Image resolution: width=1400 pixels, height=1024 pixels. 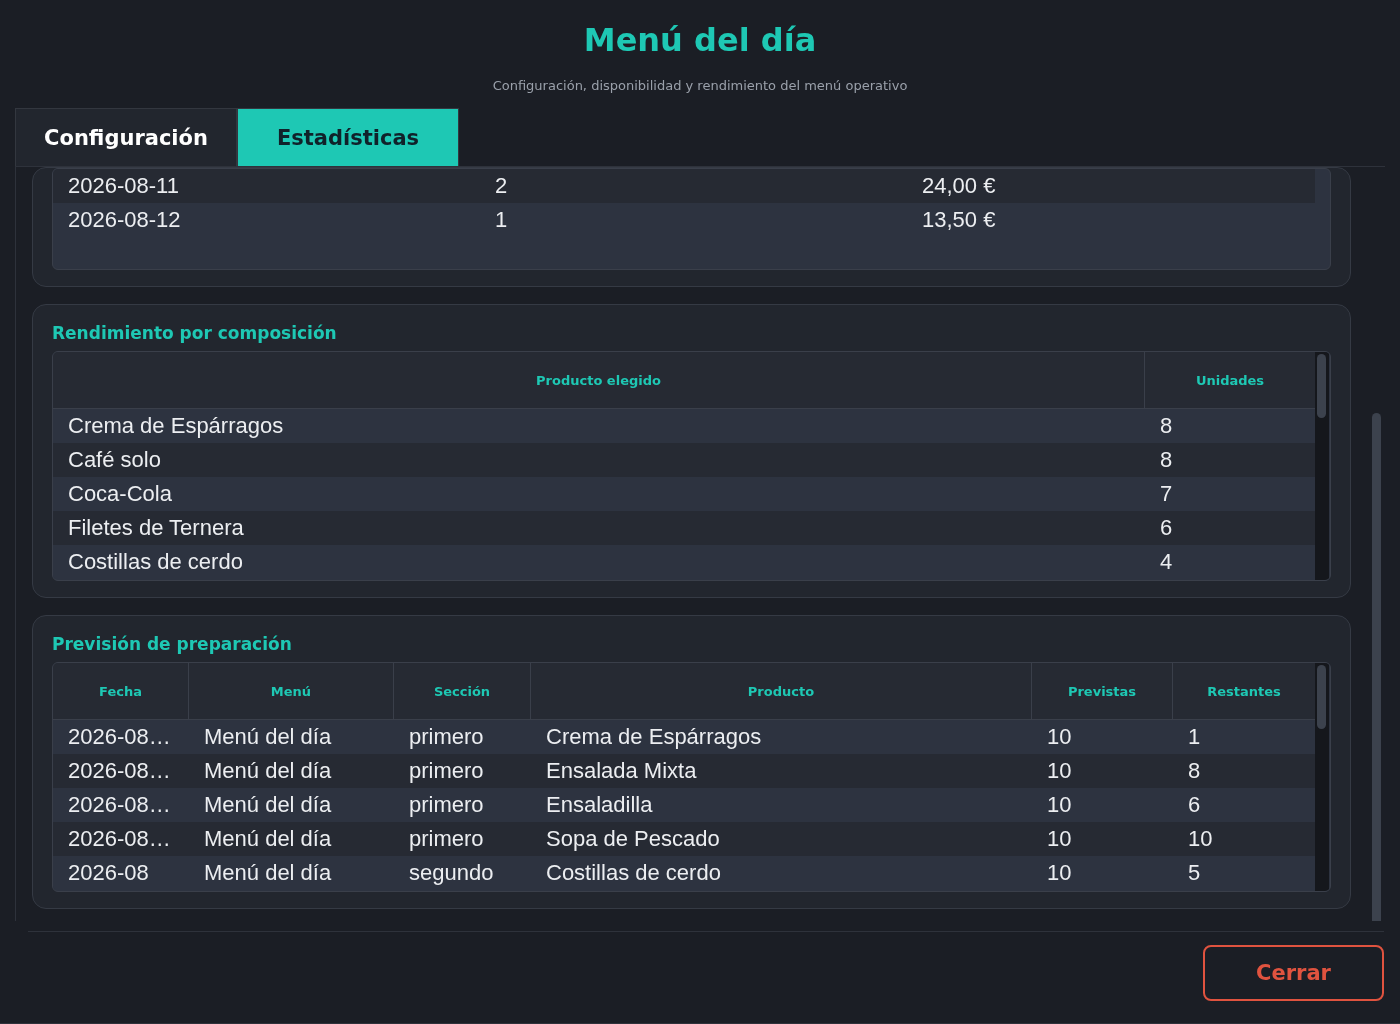 I want to click on table-cell-text: 7, so click(x=1166, y=494).